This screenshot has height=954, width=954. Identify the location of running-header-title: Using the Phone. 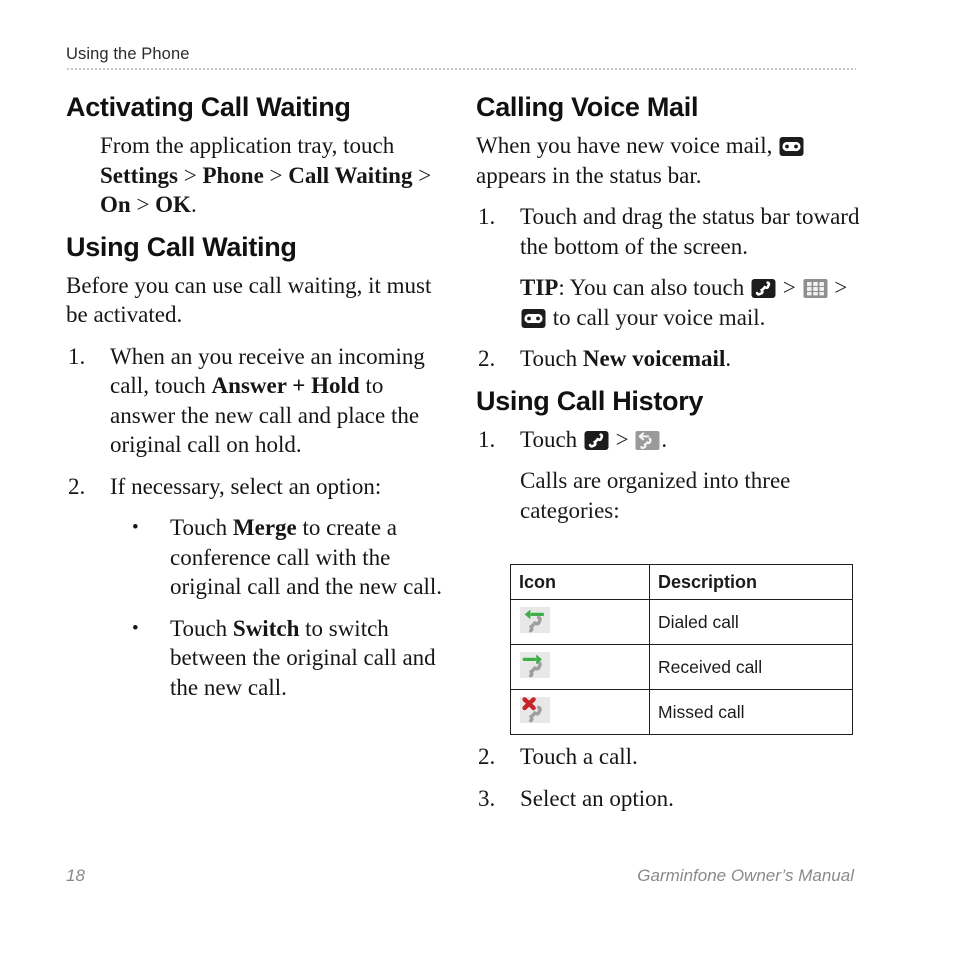
(128, 54).